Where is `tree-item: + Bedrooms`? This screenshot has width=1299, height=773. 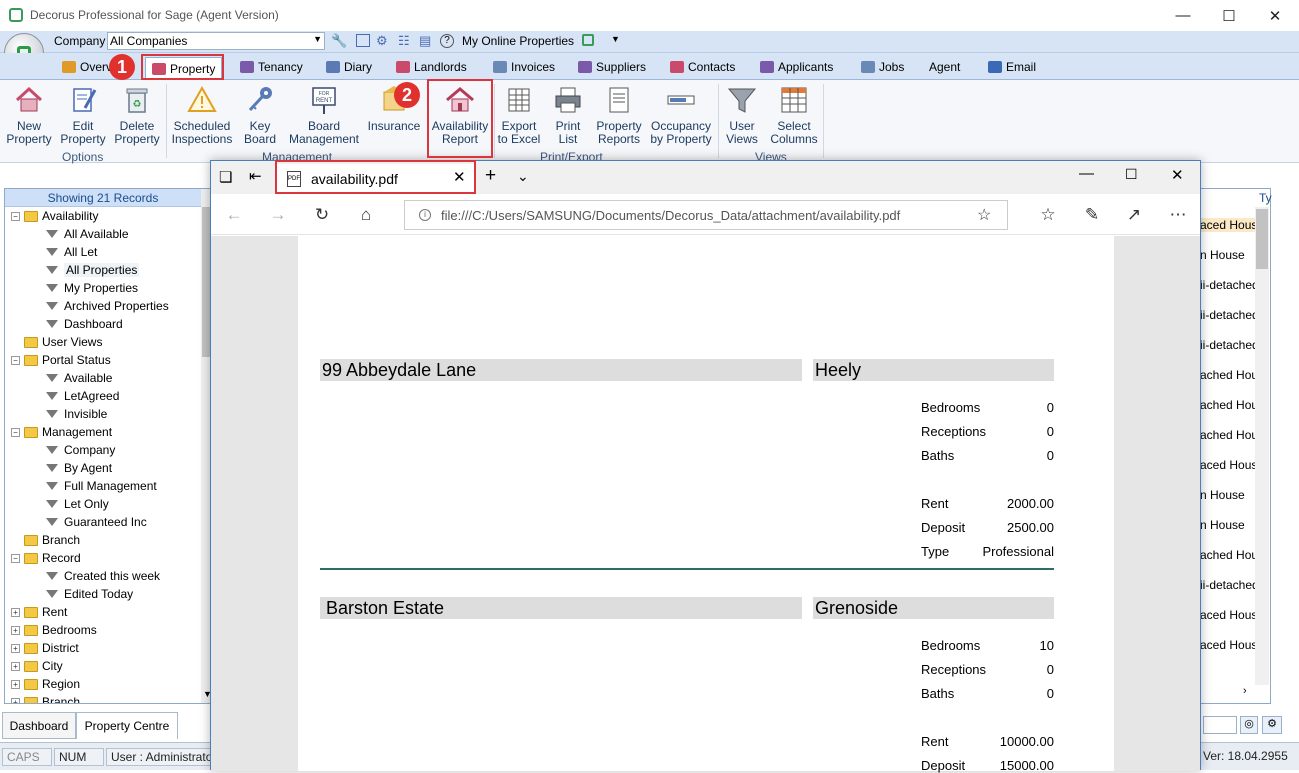
tree-item: + Bedrooms is located at coordinates (54, 630).